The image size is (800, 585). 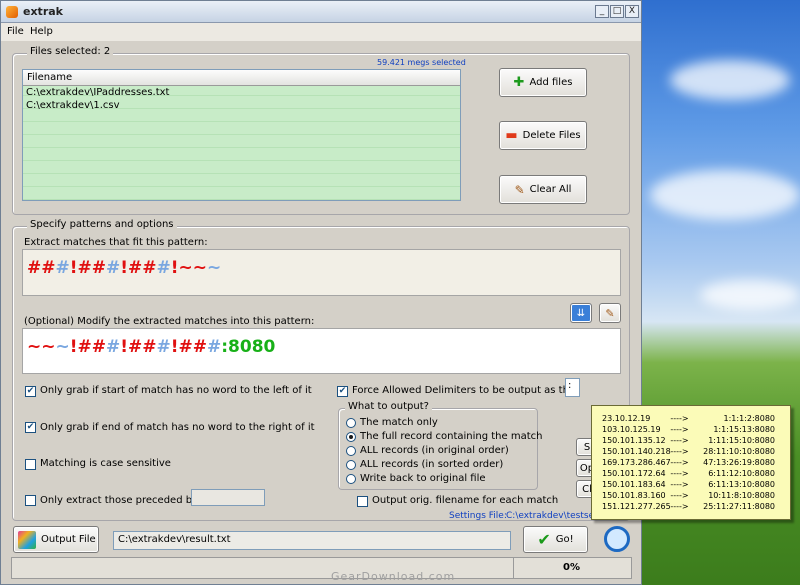 What do you see at coordinates (572, 387) in the screenshot?
I see `delimiter-input: :` at bounding box center [572, 387].